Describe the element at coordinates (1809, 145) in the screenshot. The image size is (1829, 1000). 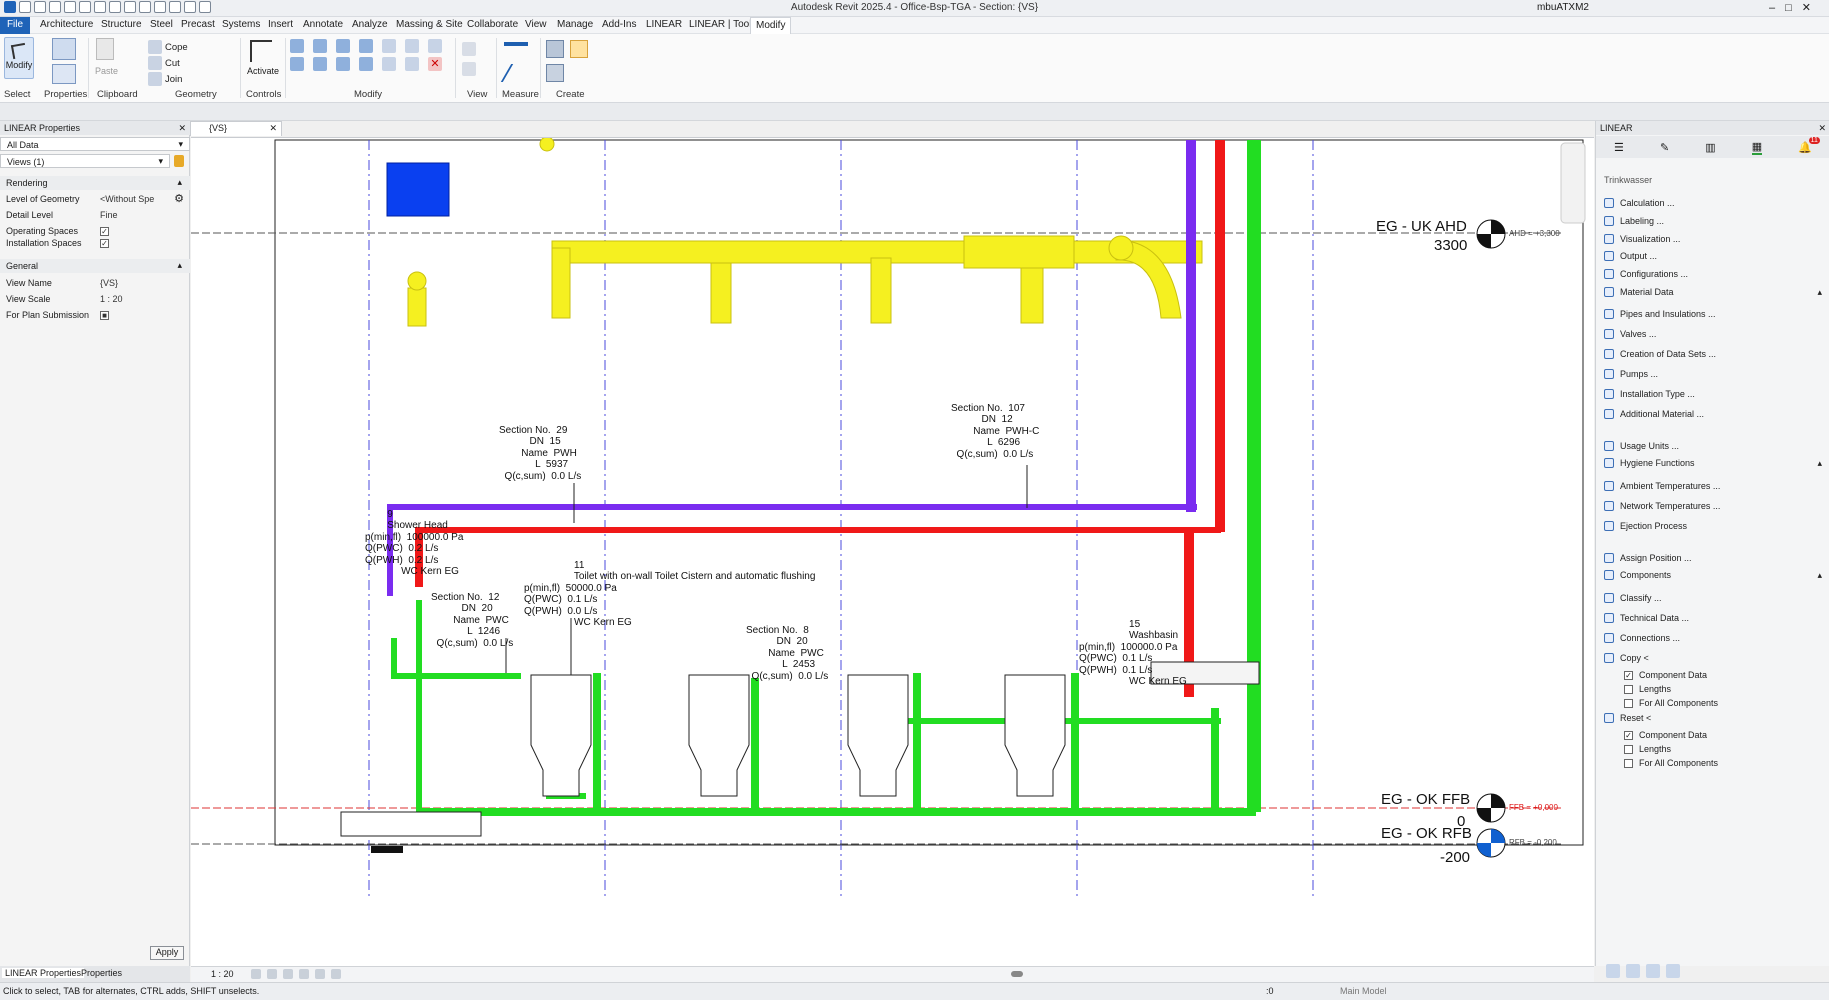
I see `notifications-icon: 🔔 11` at that location.